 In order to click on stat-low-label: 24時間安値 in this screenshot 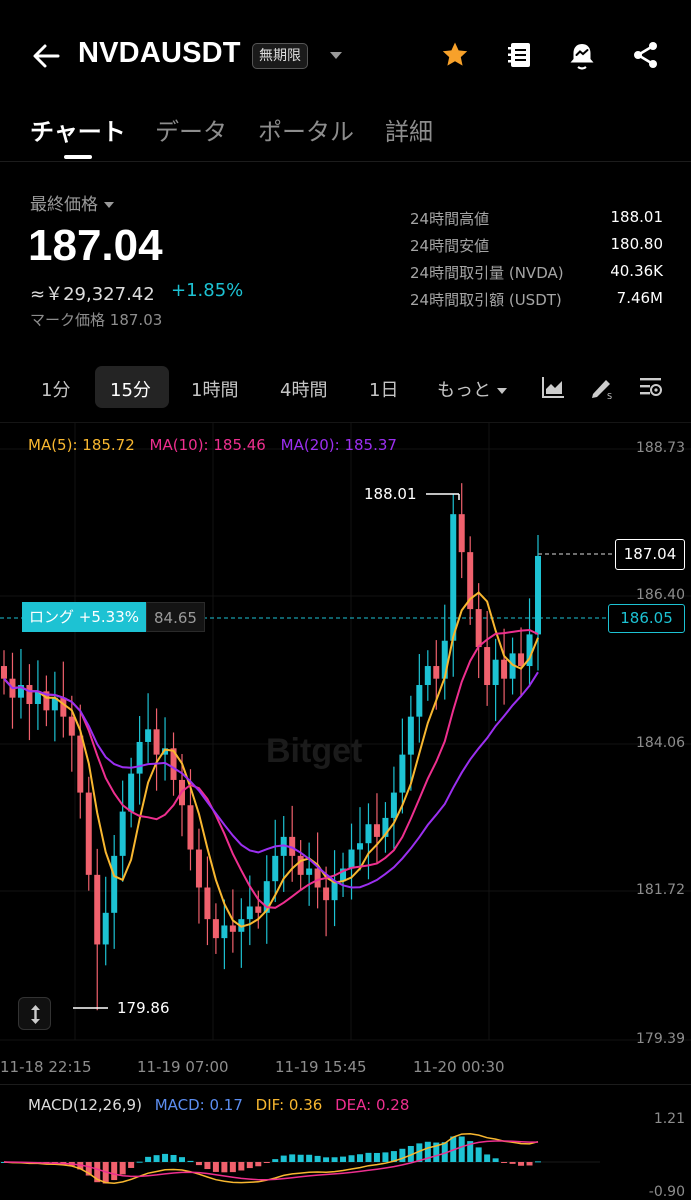, I will do `click(450, 246)`.